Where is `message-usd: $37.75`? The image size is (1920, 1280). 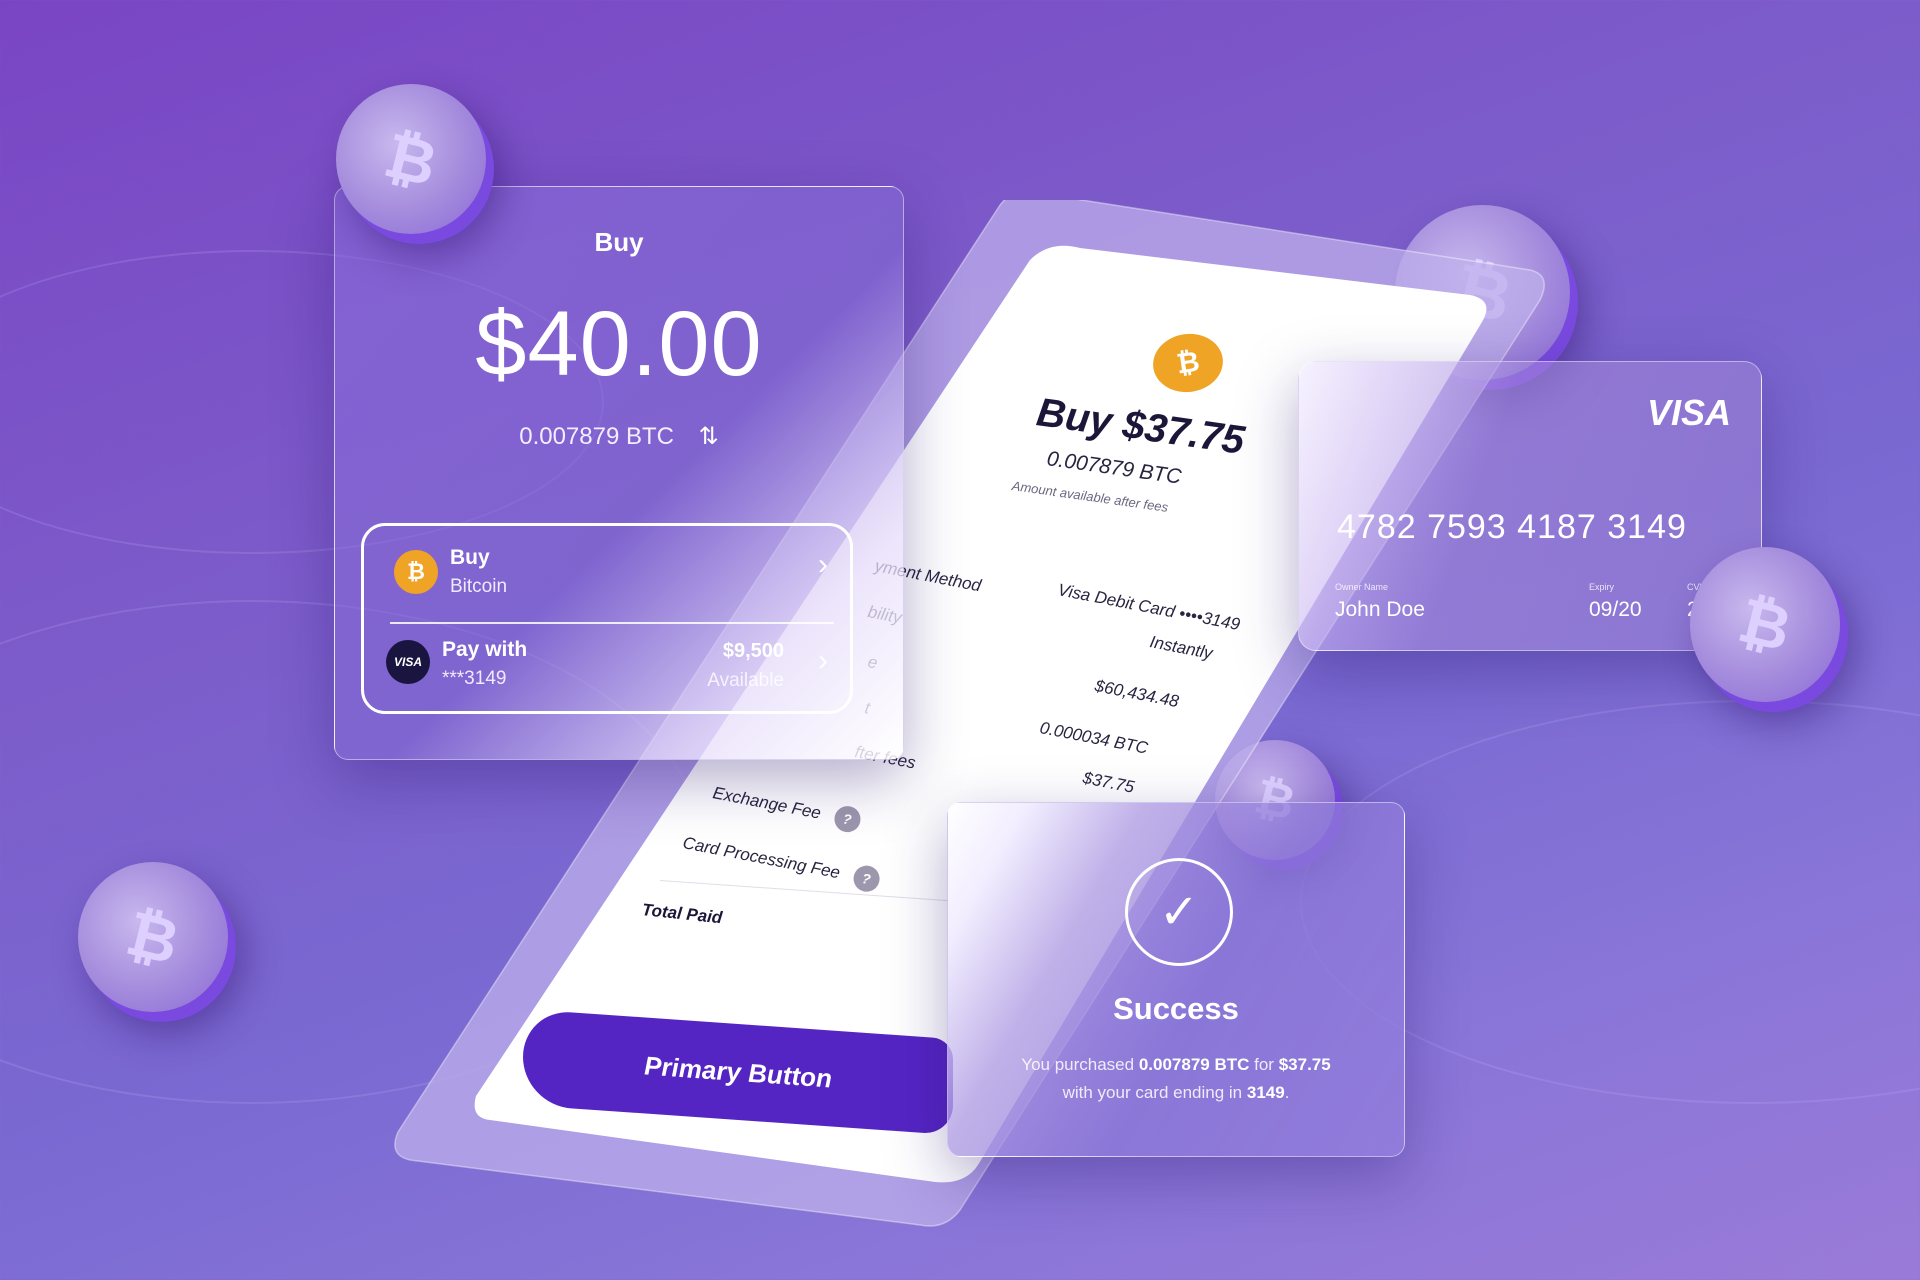 message-usd: $37.75 is located at coordinates (1304, 1064).